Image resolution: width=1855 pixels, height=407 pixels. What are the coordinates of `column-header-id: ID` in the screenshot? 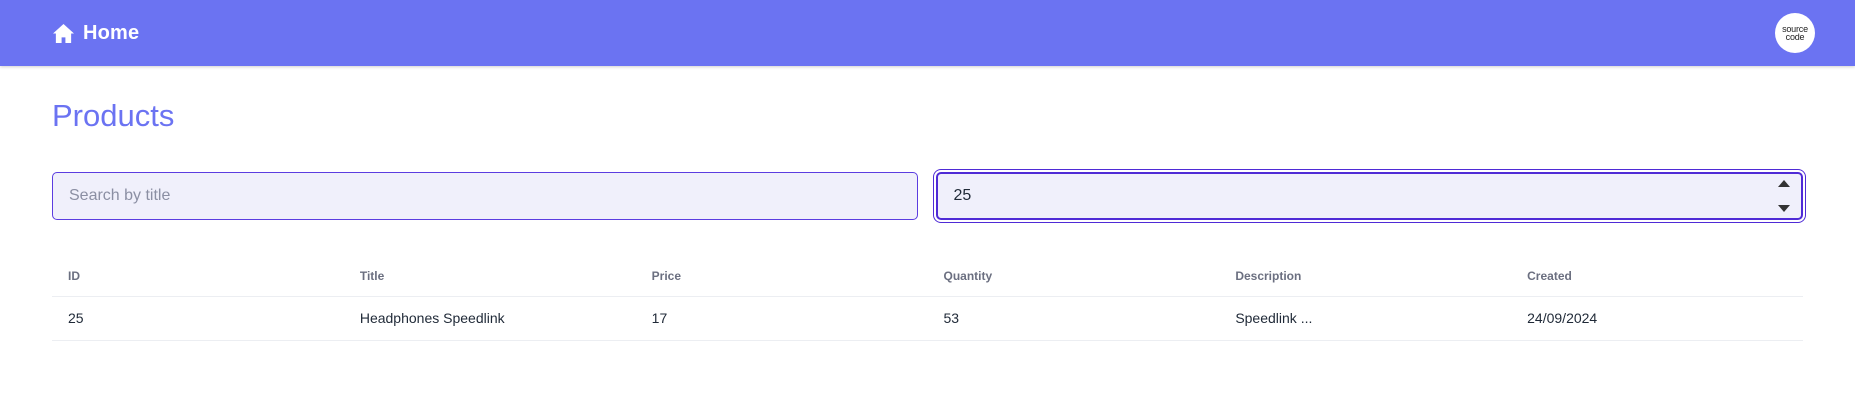 It's located at (198, 276).